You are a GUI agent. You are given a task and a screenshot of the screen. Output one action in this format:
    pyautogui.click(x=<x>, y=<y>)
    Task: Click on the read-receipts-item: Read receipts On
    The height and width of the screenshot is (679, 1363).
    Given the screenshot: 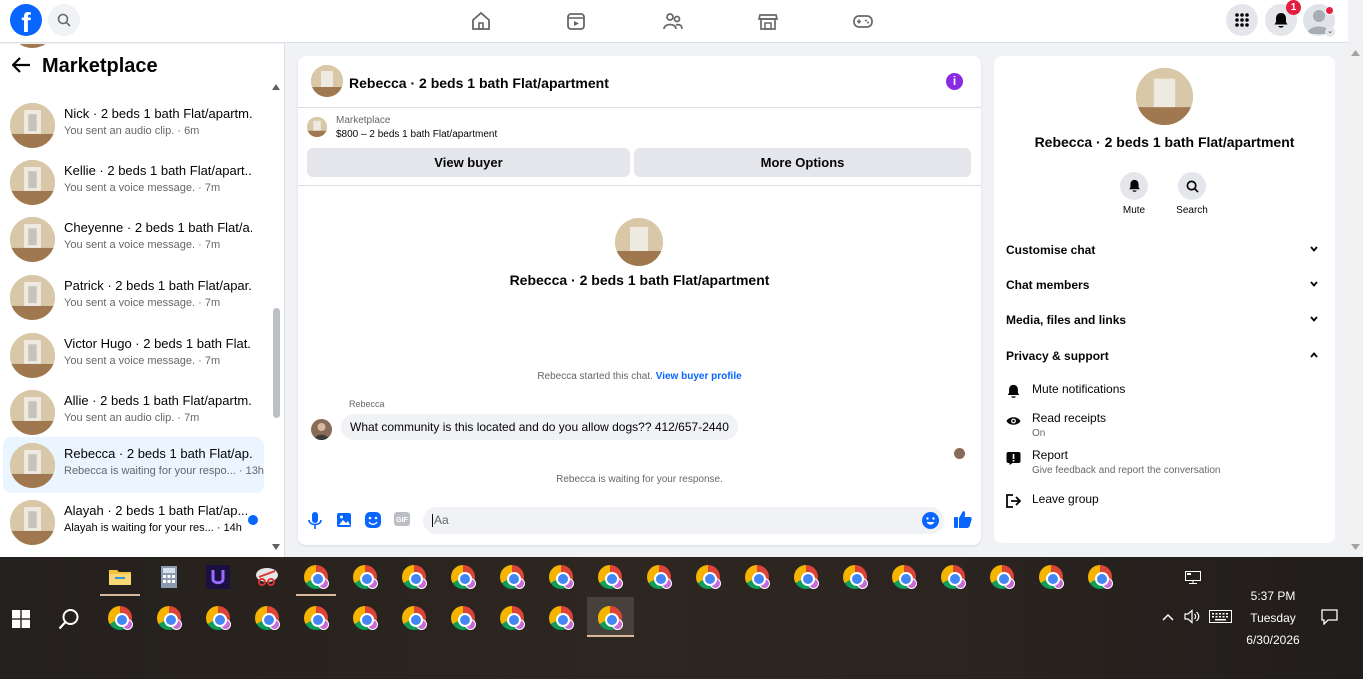 What is the action you would take?
    pyautogui.click(x=1056, y=425)
    